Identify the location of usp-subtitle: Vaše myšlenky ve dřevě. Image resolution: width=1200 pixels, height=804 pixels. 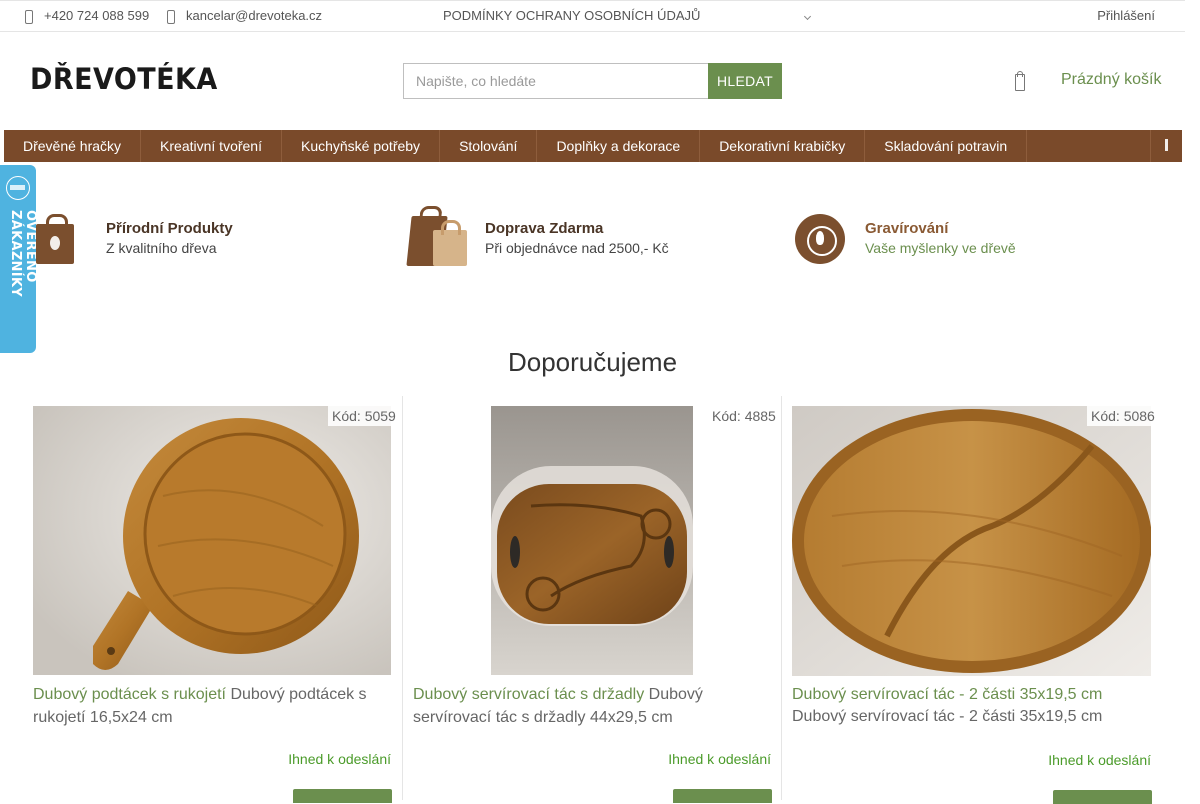
(940, 248).